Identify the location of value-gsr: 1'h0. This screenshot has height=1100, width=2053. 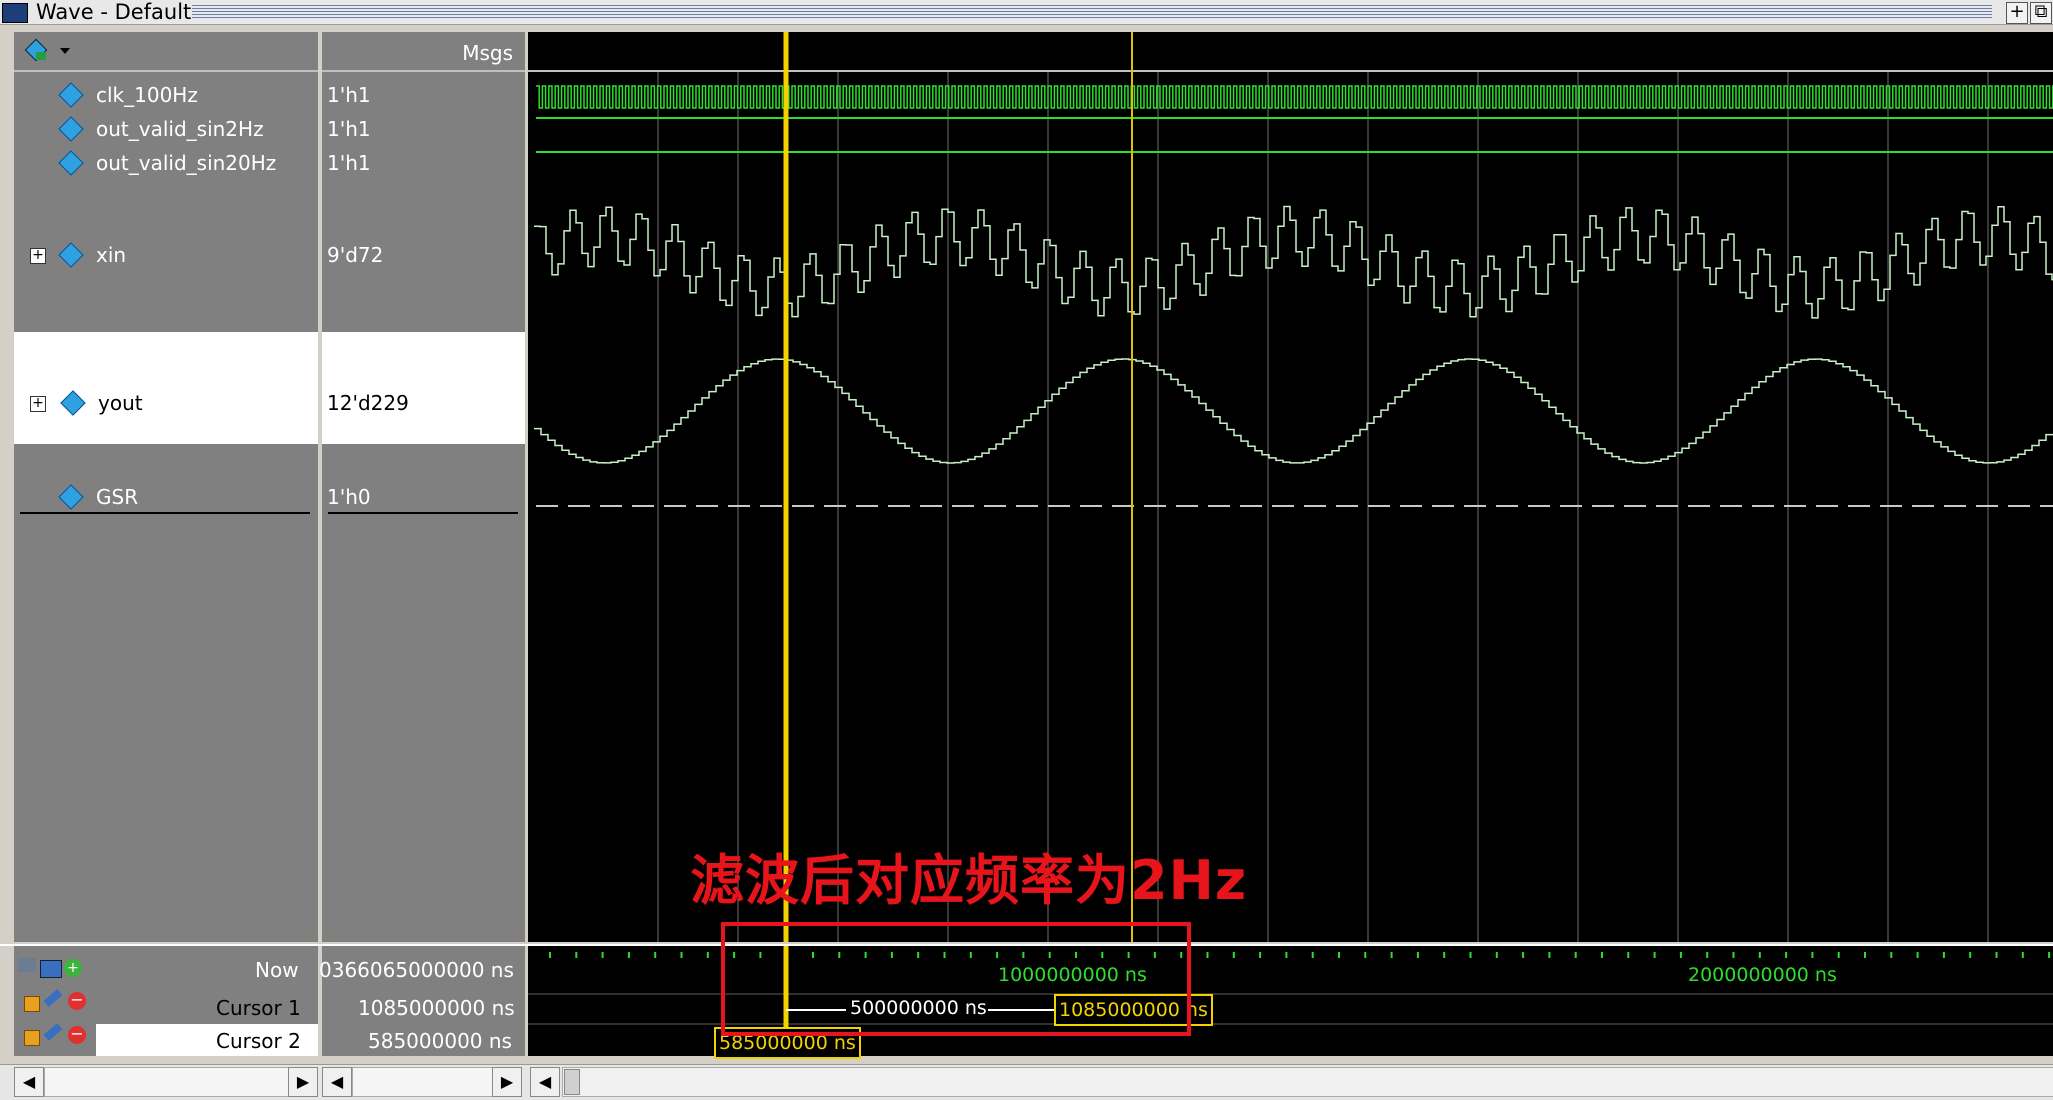
(349, 497).